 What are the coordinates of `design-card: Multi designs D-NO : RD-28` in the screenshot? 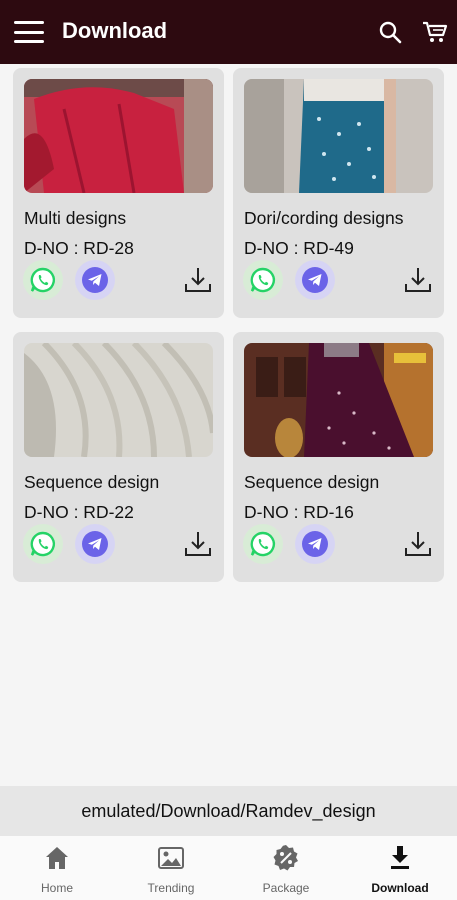 It's located at (118, 193).